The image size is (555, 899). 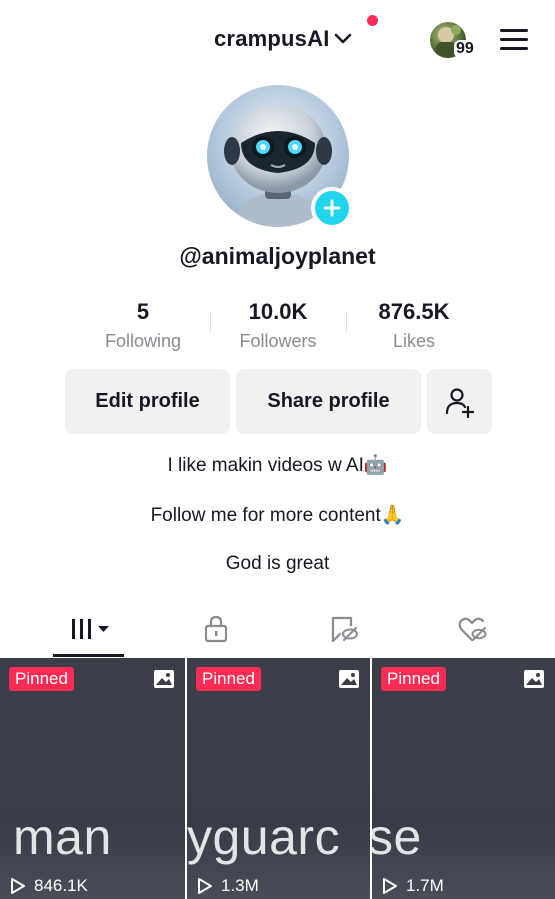 What do you see at coordinates (277, 256) in the screenshot?
I see `profile-username: @animaljoyplanet` at bounding box center [277, 256].